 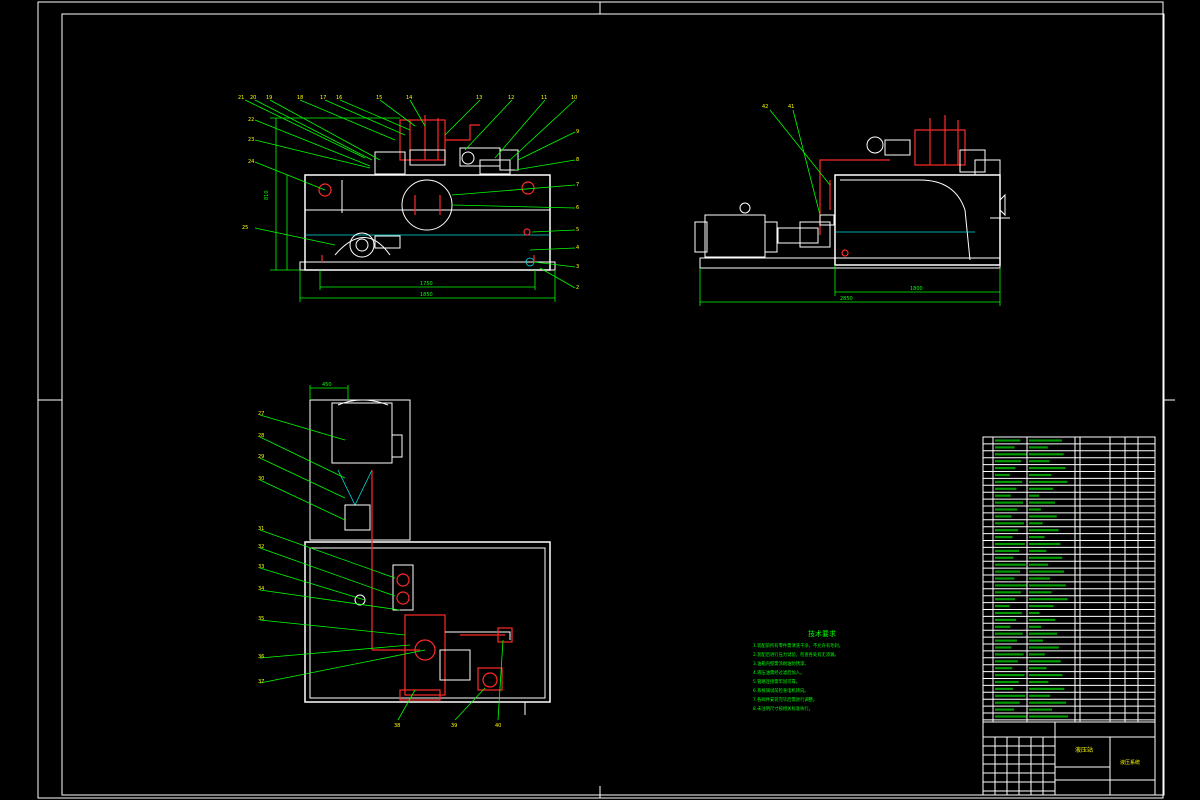 What do you see at coordinates (785, 699) in the screenshot?
I see `tech-note-7: 7.各阀件安装完毕后需进行调整。` at bounding box center [785, 699].